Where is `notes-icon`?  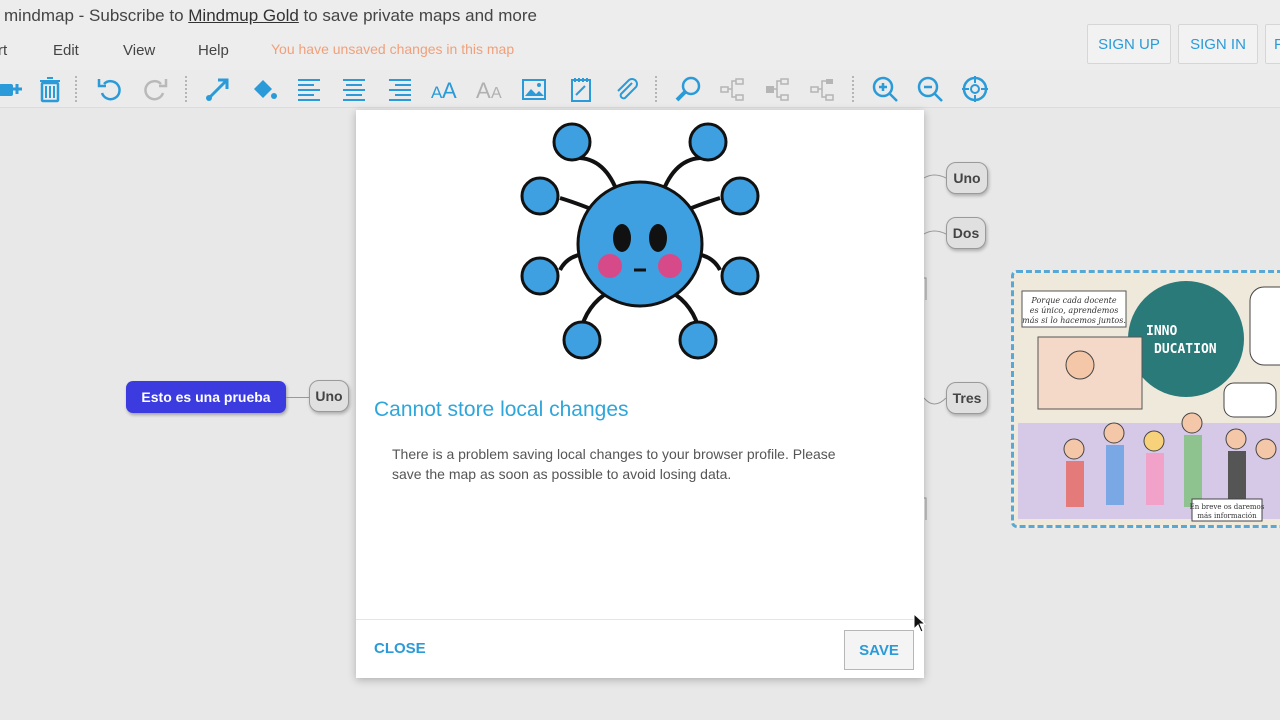 notes-icon is located at coordinates (581, 89).